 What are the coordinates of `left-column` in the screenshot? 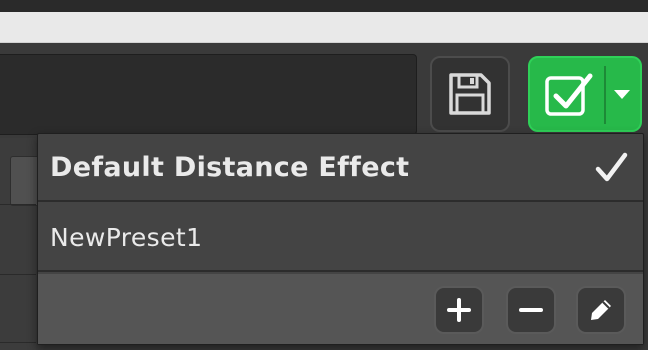 It's located at (18, 244).